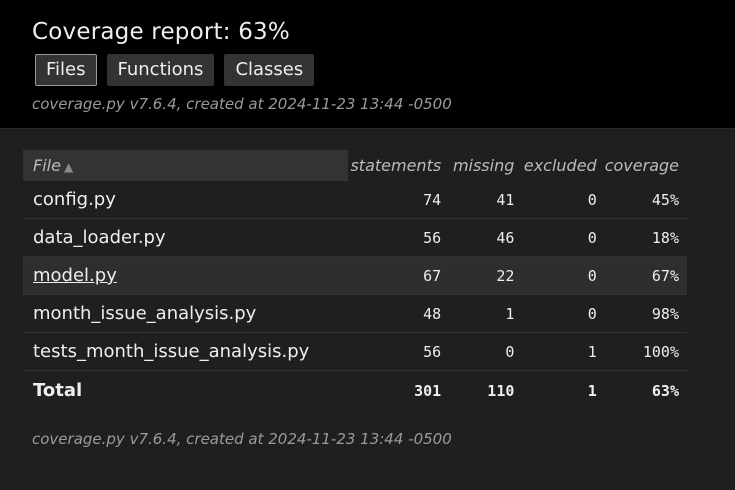  What do you see at coordinates (399, 275) in the screenshot?
I see `statements-cell: 67` at bounding box center [399, 275].